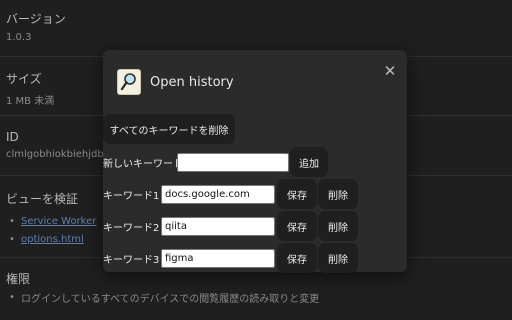 This screenshot has height=320, width=512. I want to click on permissions-list: • ログインしているすべてのデバイスでの閲覧履歴の読み取りと変更, so click(259, 297).